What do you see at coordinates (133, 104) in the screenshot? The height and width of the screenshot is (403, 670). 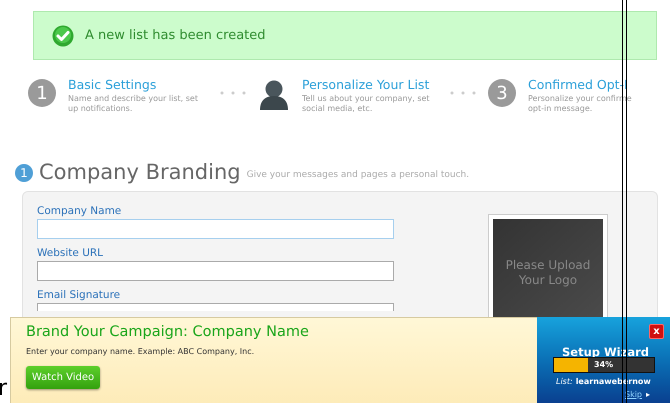 I see `step-description: Name and describe your list, set up notifications.` at bounding box center [133, 104].